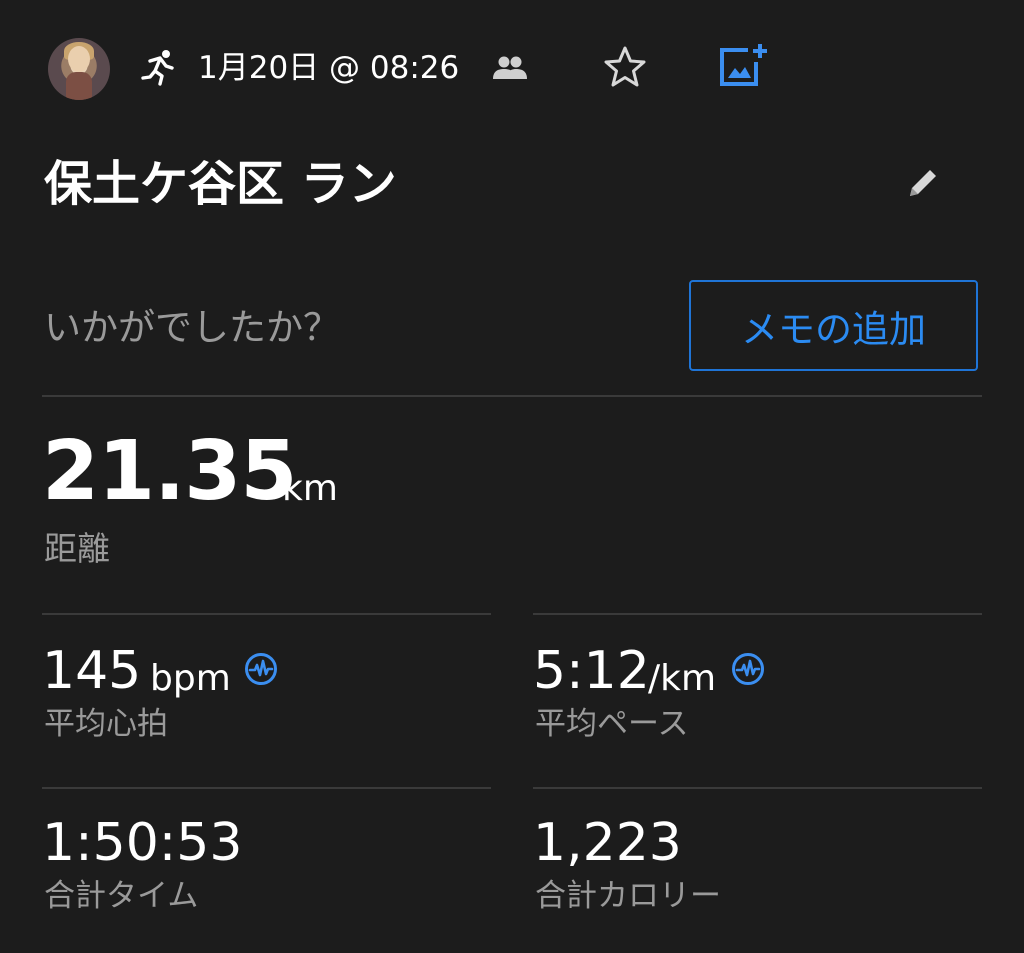 The image size is (1024, 953). What do you see at coordinates (157, 68) in the screenshot?
I see `running-icon` at bounding box center [157, 68].